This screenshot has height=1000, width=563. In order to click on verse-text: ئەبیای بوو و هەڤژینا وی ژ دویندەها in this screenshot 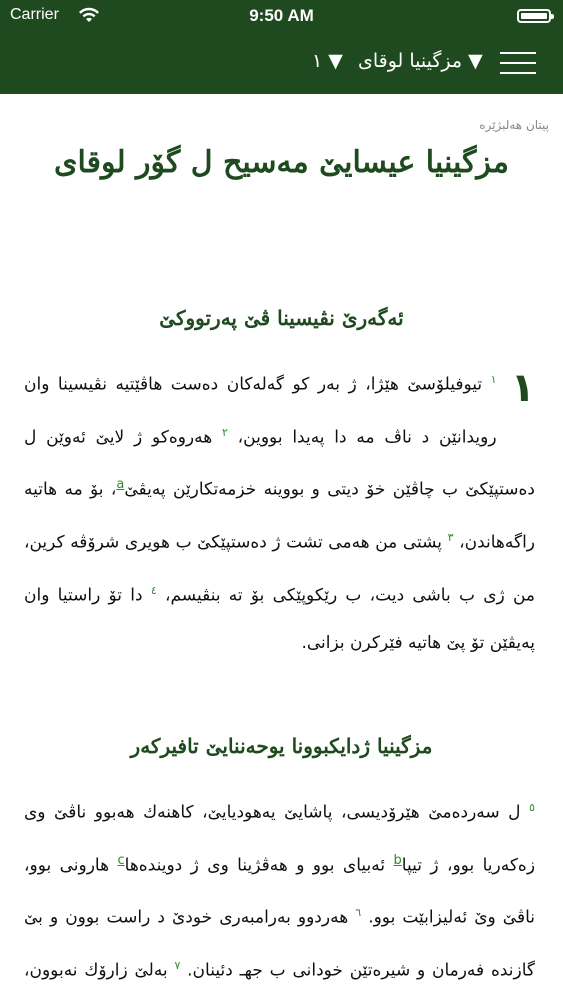, I will do `click(255, 865)`.